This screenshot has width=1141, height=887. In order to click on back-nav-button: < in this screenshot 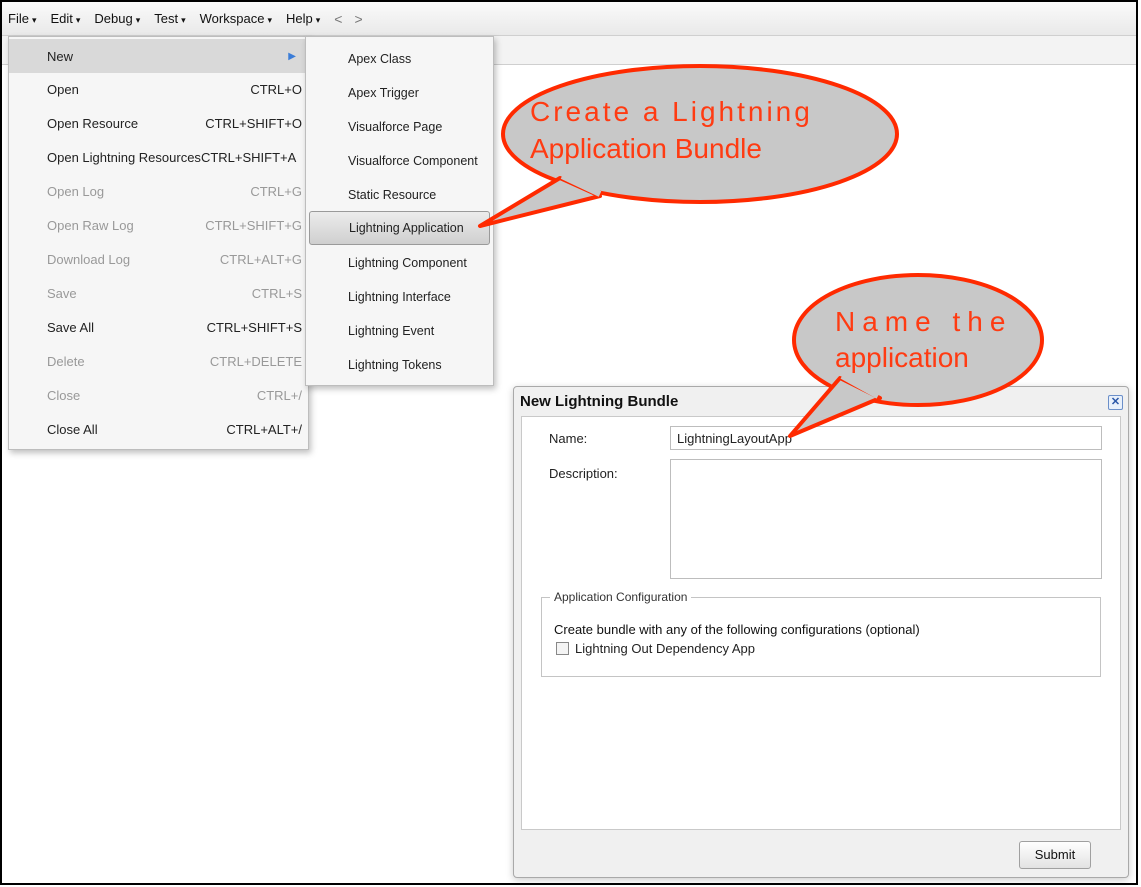, I will do `click(338, 19)`.